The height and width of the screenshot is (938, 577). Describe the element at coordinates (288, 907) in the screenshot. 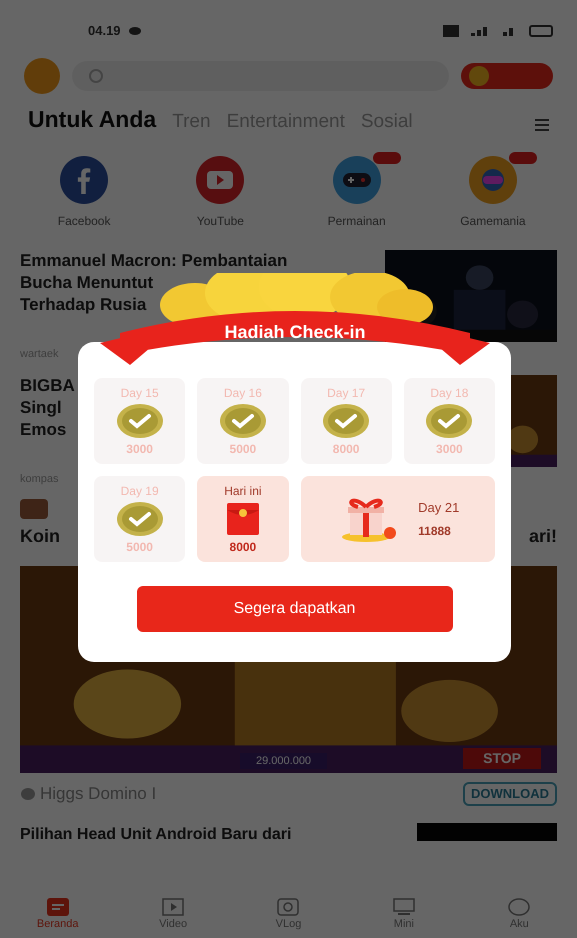

I see `camera-icon` at that location.